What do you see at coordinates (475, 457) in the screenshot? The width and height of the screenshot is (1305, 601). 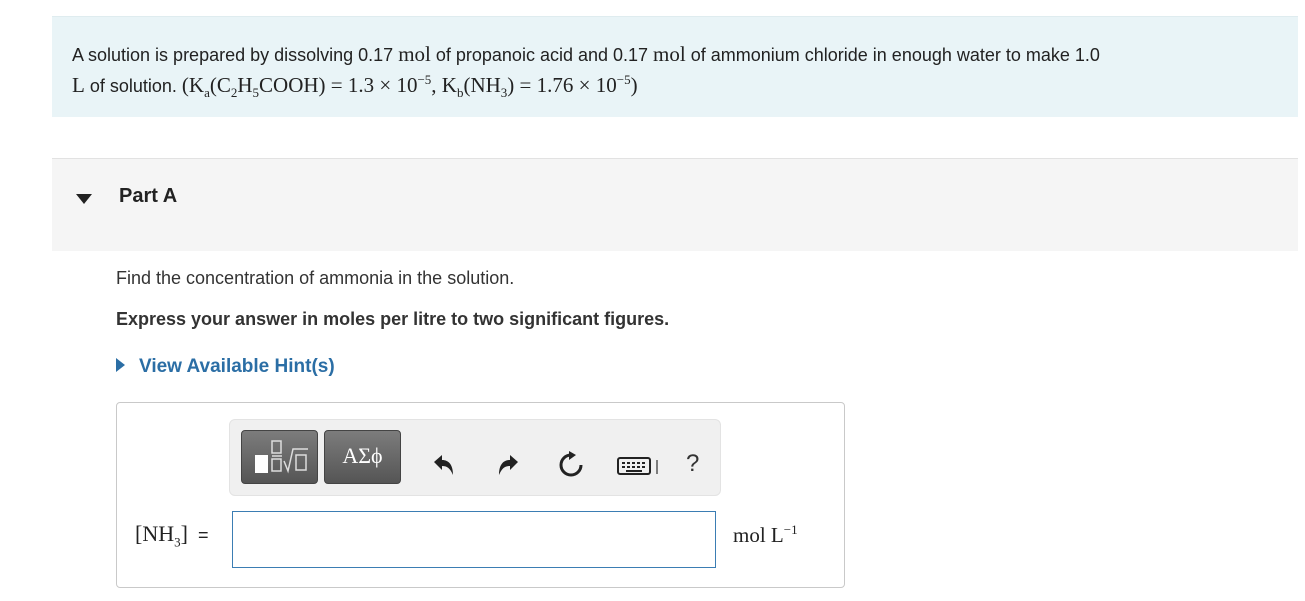 I see `math-toolbar: ΑΣϕ ?` at bounding box center [475, 457].